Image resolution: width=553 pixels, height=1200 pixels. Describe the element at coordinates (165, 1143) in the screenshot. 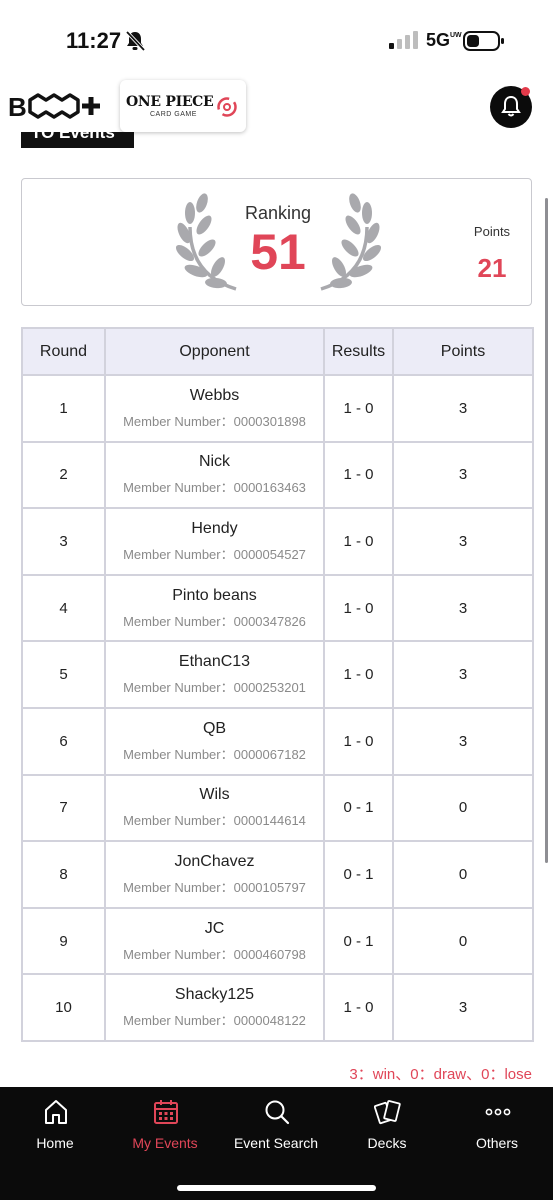

I see `nav-my-events-label: My Events` at that location.